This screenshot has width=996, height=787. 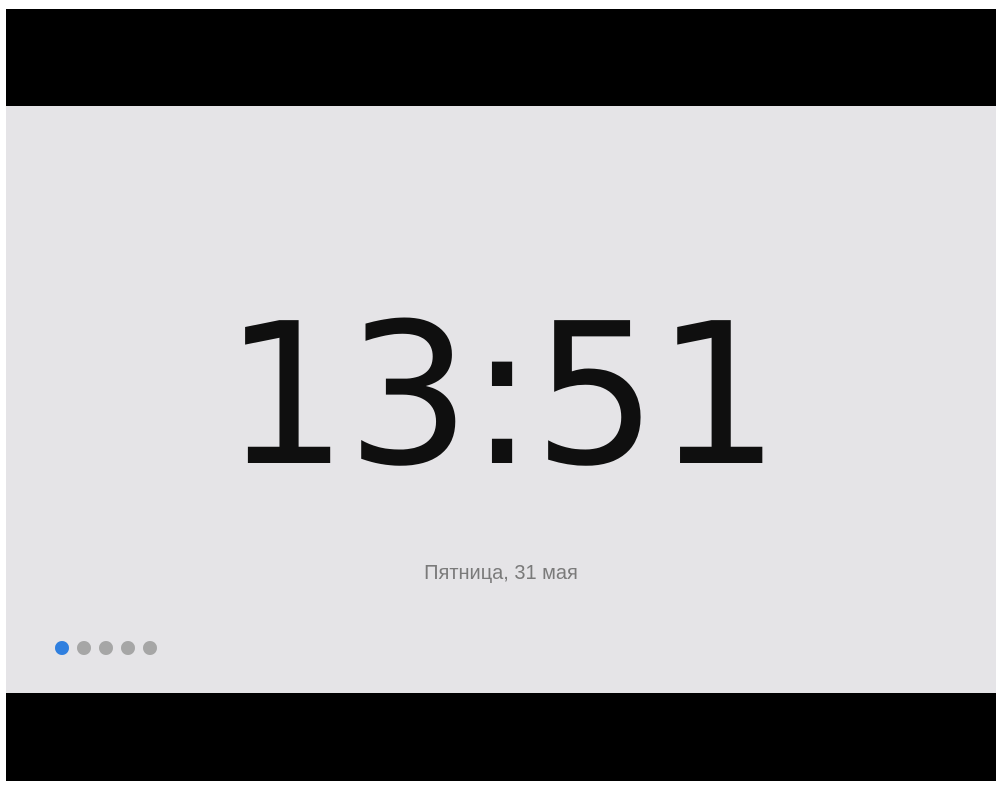 What do you see at coordinates (501, 573) in the screenshot?
I see `clock-date: Пятница, 31 мая` at bounding box center [501, 573].